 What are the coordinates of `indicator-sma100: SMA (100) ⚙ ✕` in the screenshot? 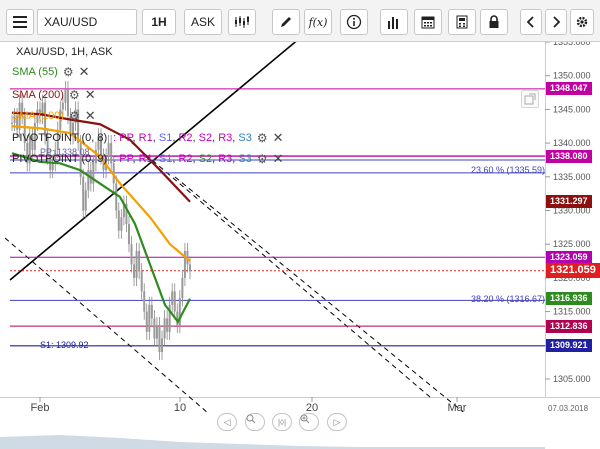 It's located at (54, 116).